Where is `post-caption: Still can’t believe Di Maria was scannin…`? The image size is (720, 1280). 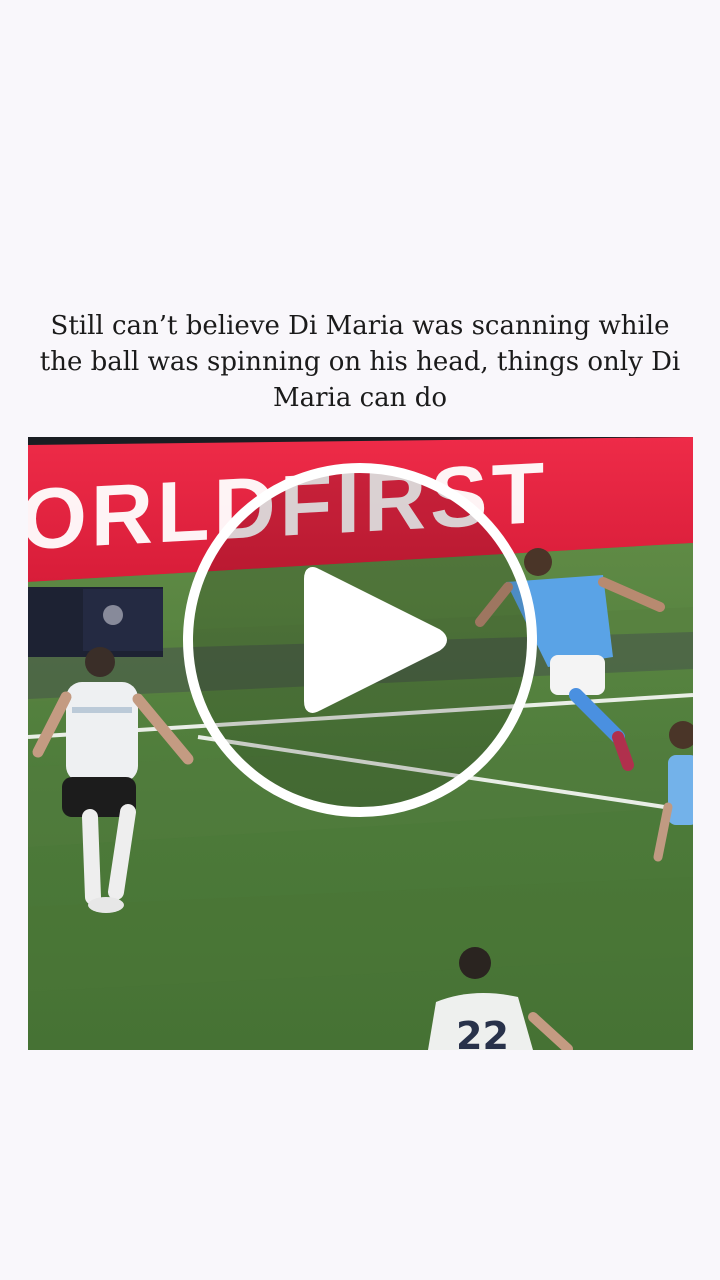 post-caption: Still can’t believe Di Maria was scannin… is located at coordinates (360, 362).